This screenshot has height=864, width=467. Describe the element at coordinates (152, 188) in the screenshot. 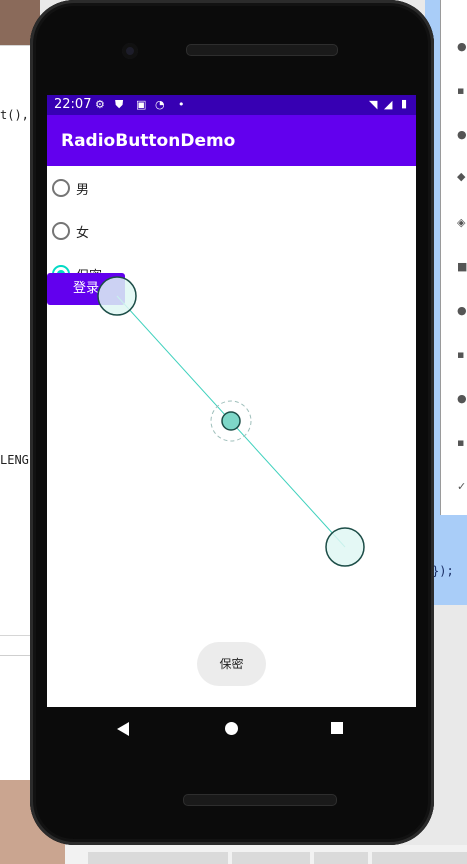

I see `radio-option-male: 男` at that location.